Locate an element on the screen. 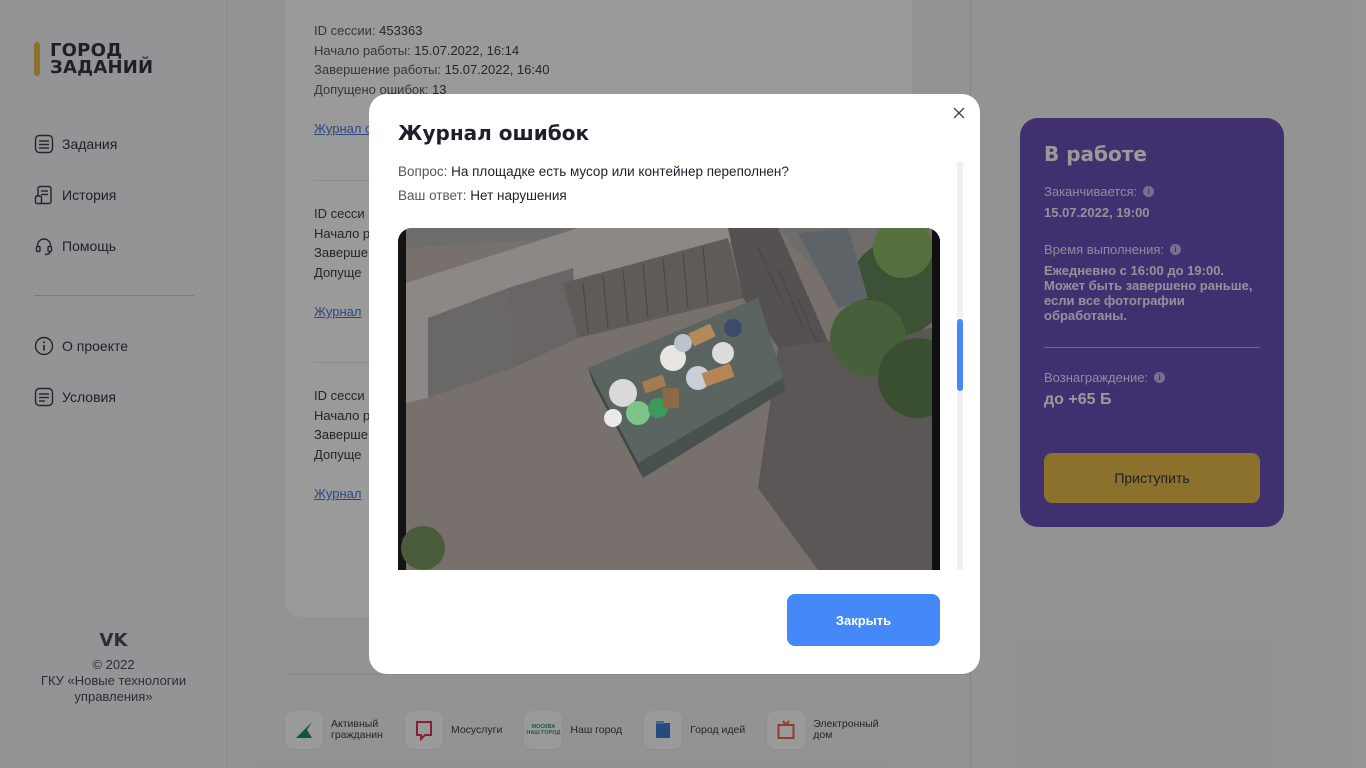 The width and height of the screenshot is (1366, 768). modal-title: Журнал ошибок is located at coordinates (494, 133).